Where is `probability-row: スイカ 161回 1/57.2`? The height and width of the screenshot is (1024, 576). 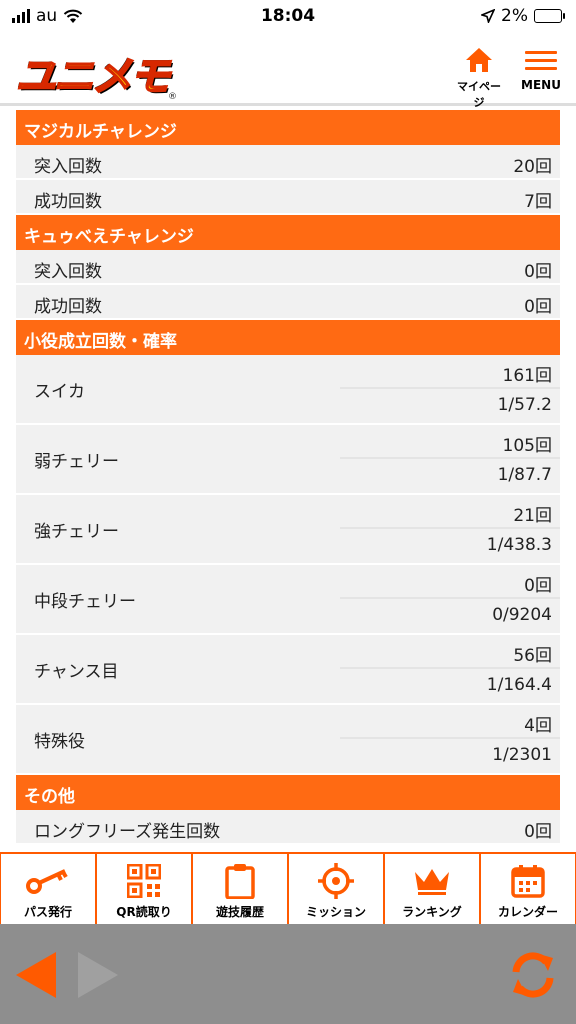 probability-row: スイカ 161回 1/57.2 is located at coordinates (288, 390).